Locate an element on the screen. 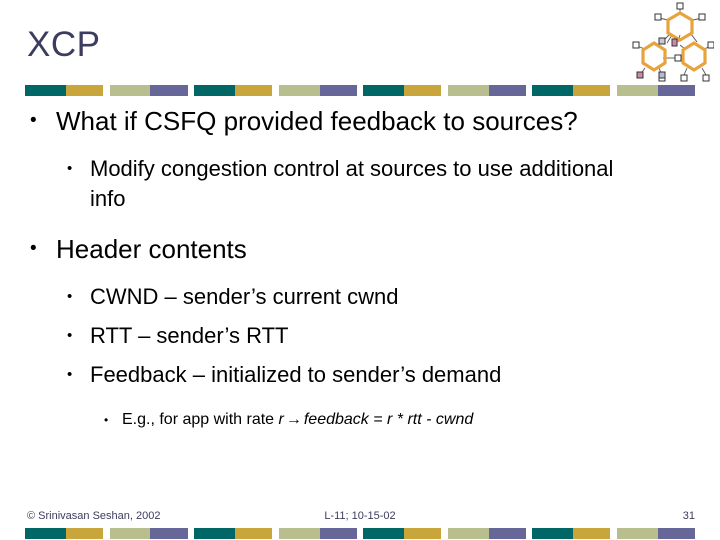 Image resolution: width=720 pixels, height=540 pixels. bullet-item-l1: • Header contents is located at coordinates (360, 249).